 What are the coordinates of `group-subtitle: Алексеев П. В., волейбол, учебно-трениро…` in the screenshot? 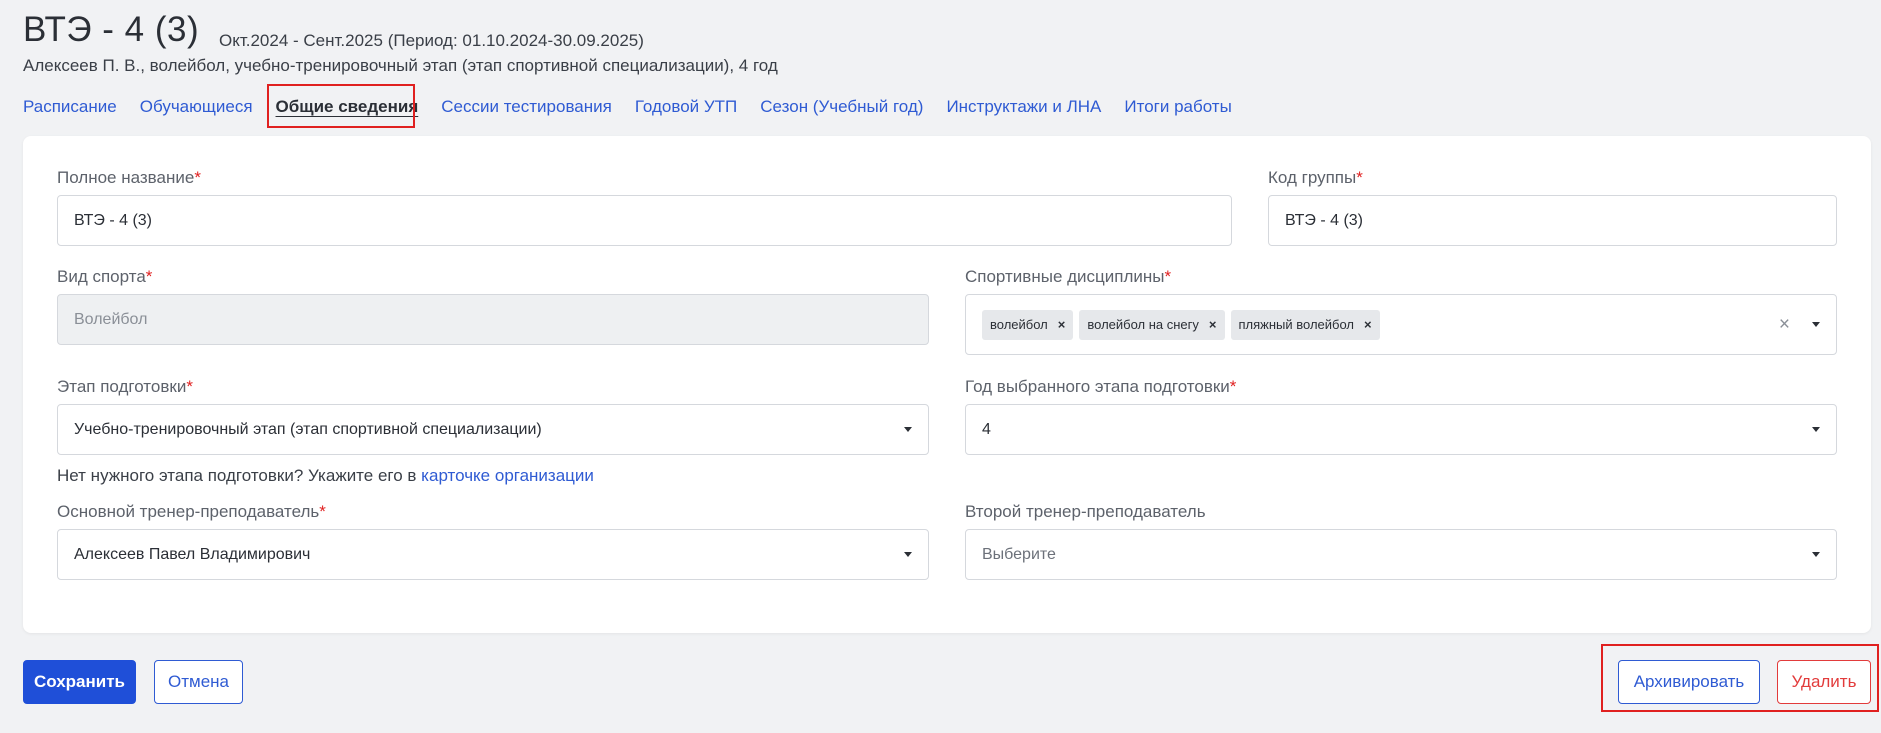 It's located at (400, 65).